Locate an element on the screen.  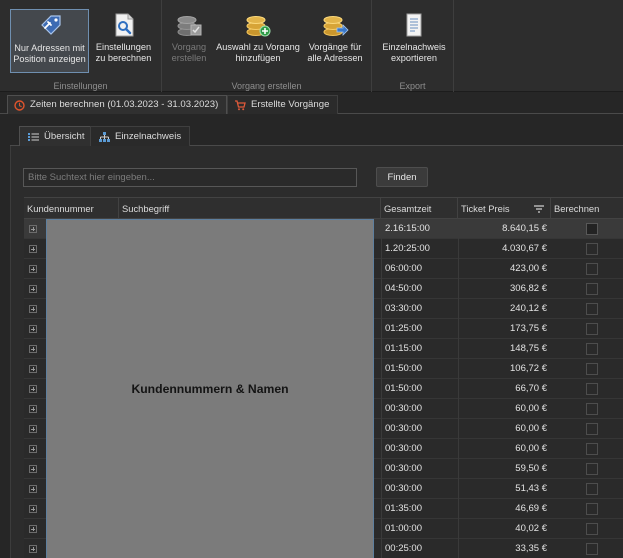
tab-label: Erstellte Vorgänge is located at coordinates (290, 104).